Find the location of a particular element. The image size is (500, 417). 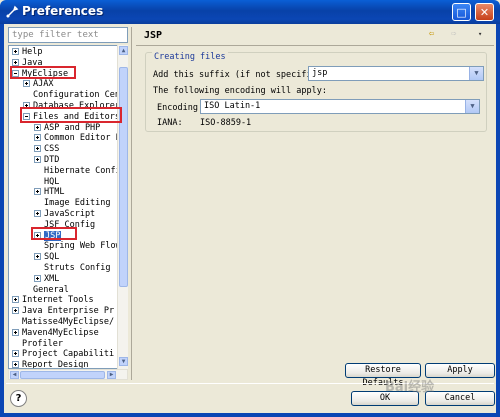

scroll-right-arrow-icon: ▶ is located at coordinates (111, 375).